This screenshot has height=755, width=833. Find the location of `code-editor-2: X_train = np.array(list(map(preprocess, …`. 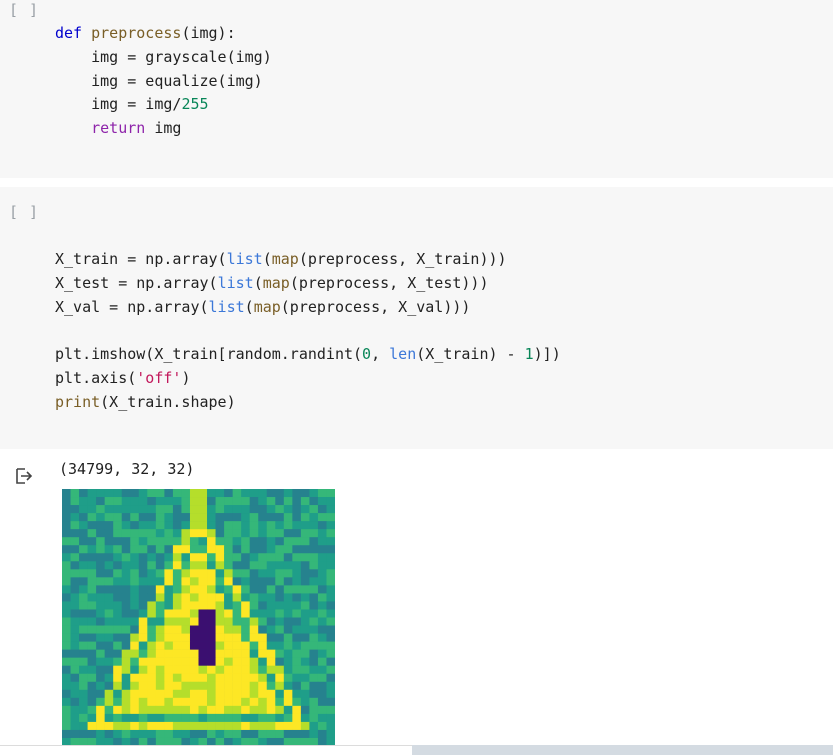

code-editor-2: X_train = np.array(list(map(preprocess, … is located at coordinates (308, 331).